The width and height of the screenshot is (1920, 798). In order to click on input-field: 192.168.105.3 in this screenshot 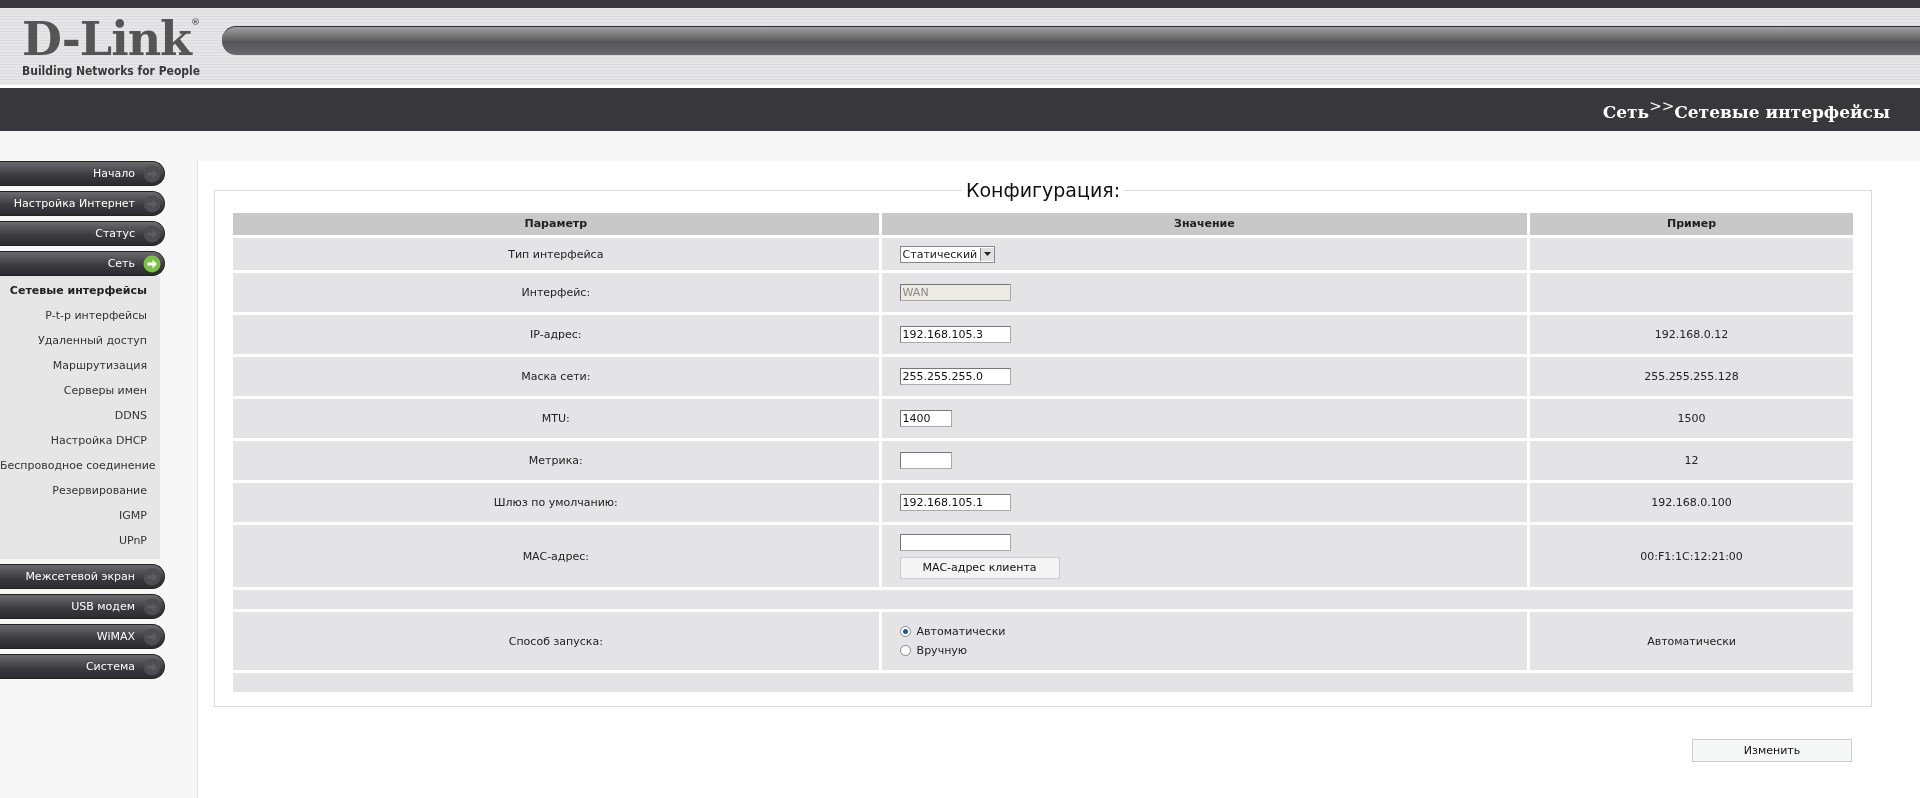, I will do `click(955, 334)`.